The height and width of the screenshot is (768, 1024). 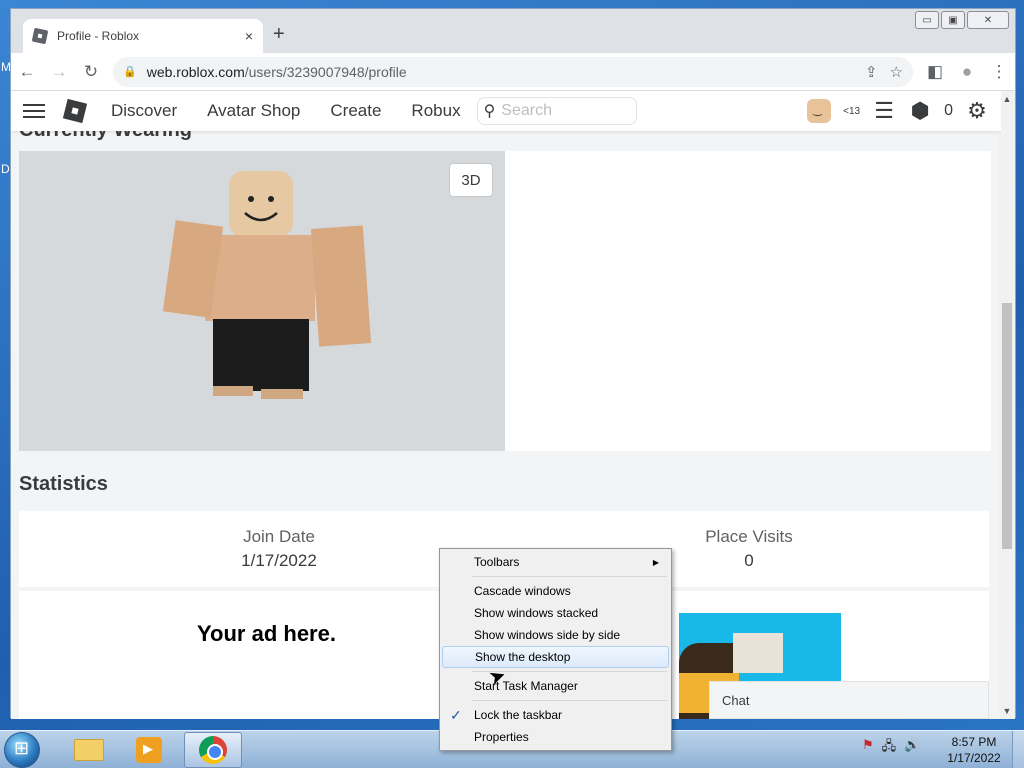 I want to click on address-bar-actions: ⇪ ☆, so click(x=884, y=72).